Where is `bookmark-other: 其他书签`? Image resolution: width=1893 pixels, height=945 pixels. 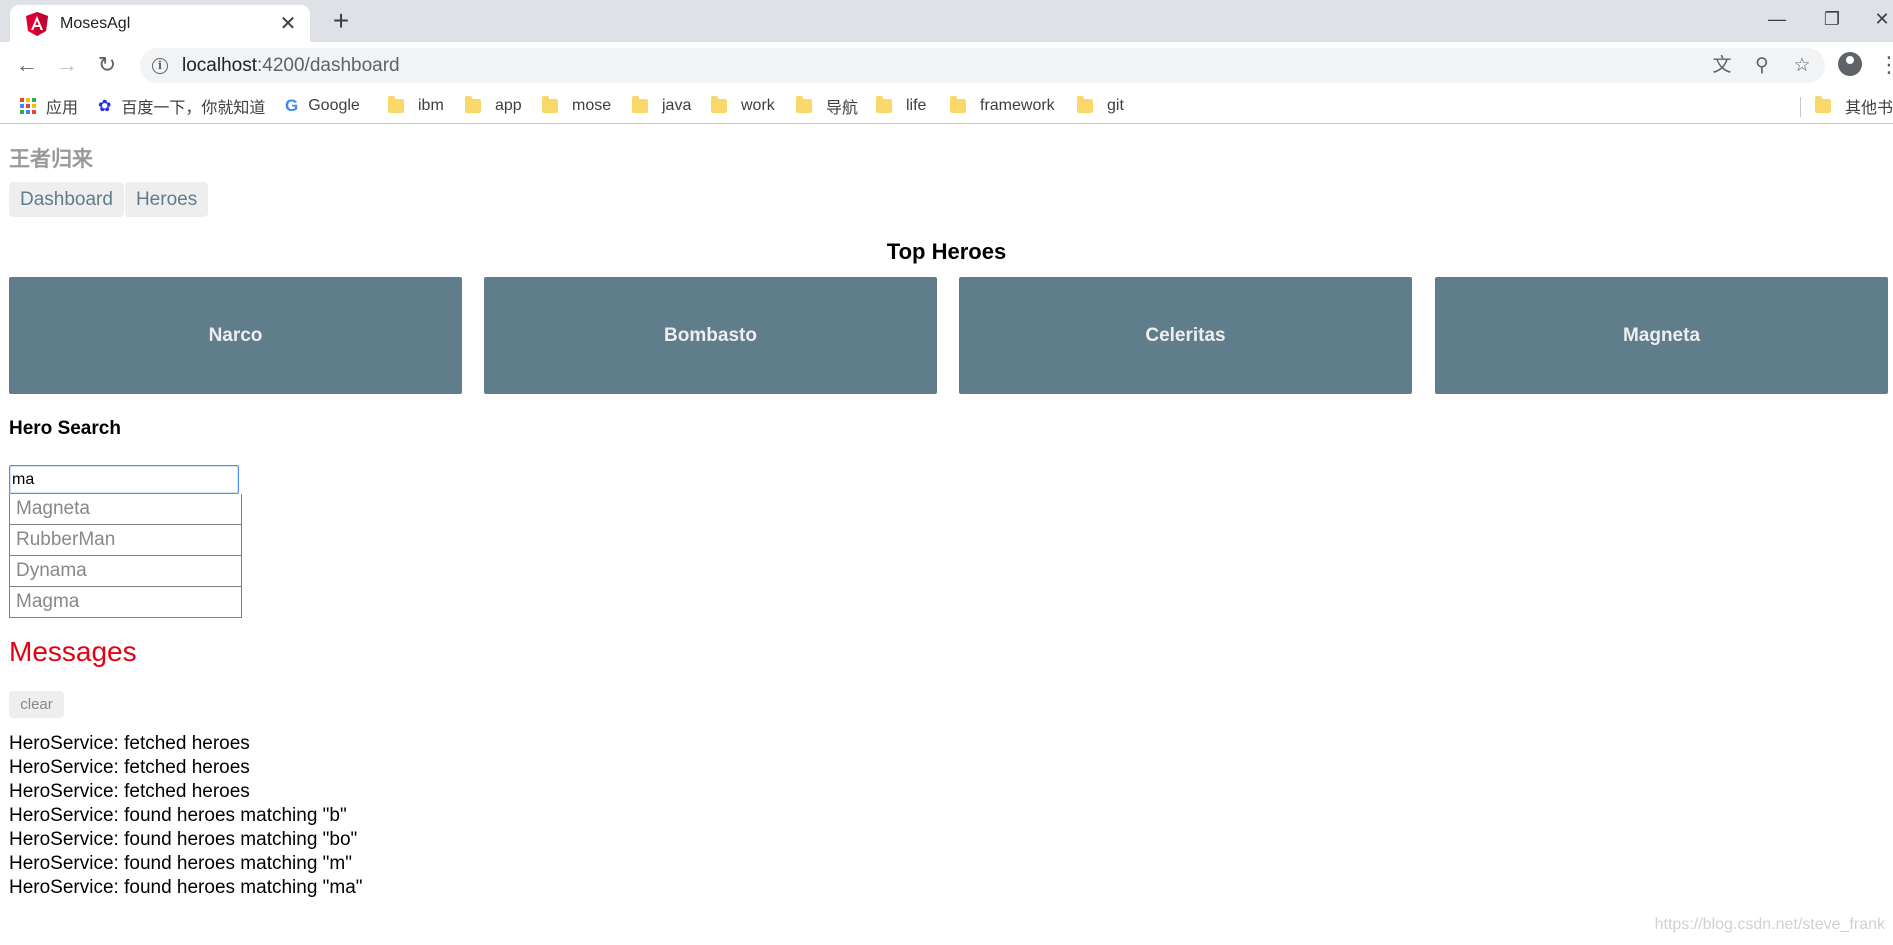
bookmark-other: 其他书签 is located at coordinates (1854, 106).